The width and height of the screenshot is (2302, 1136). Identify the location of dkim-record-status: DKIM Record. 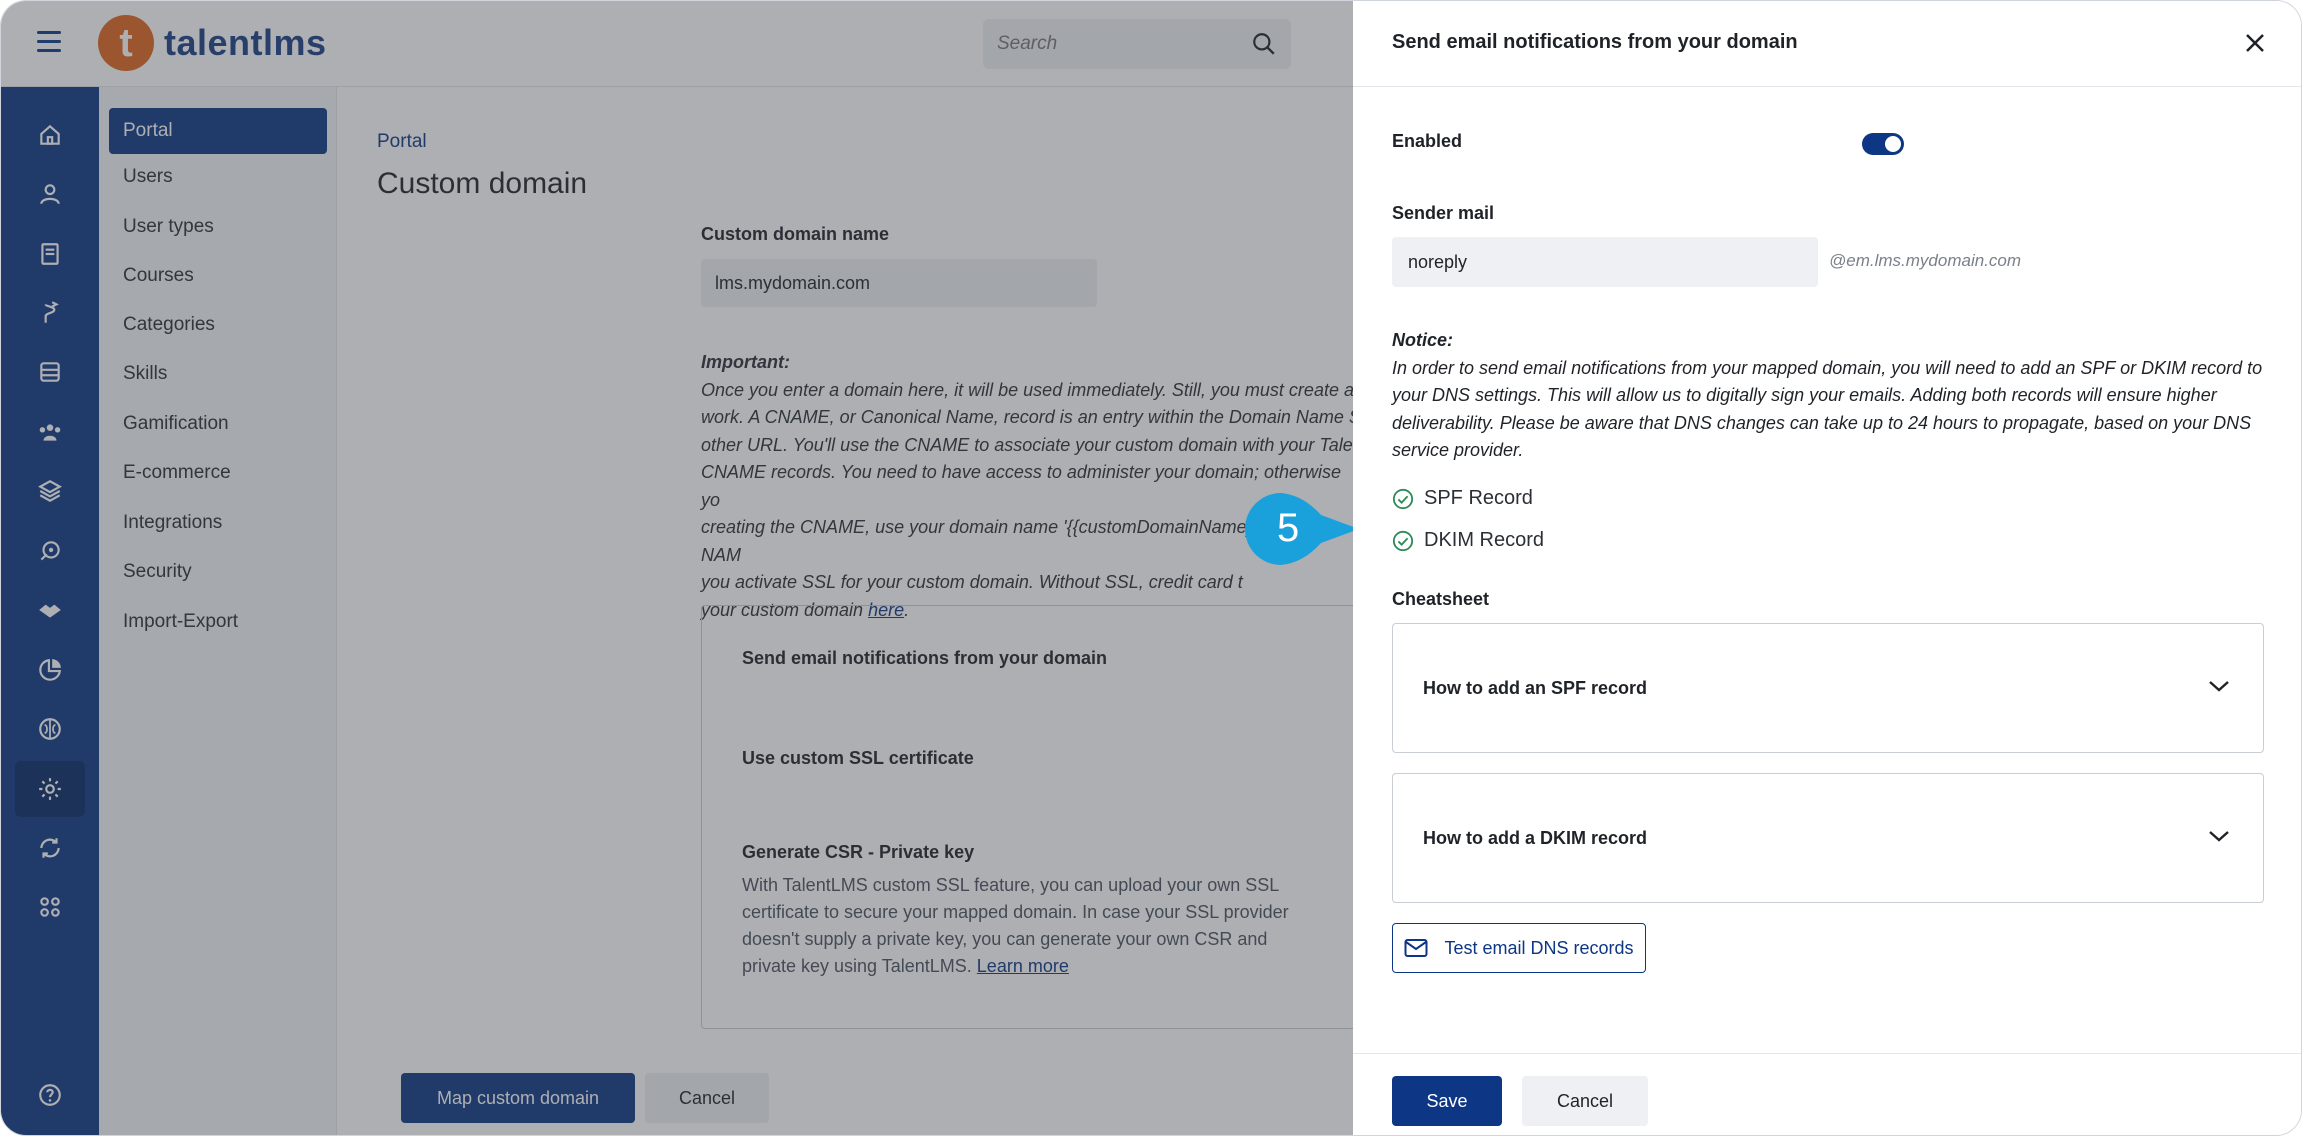
(1468, 540).